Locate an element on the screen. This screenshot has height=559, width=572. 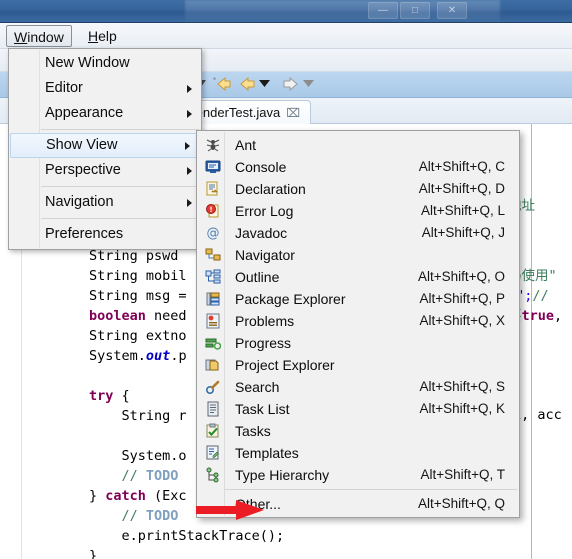
submenu-item-declaration-label: Declaration is located at coordinates (270, 189).